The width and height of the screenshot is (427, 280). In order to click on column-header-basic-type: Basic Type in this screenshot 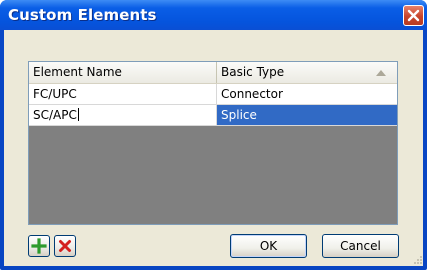, I will do `click(307, 72)`.